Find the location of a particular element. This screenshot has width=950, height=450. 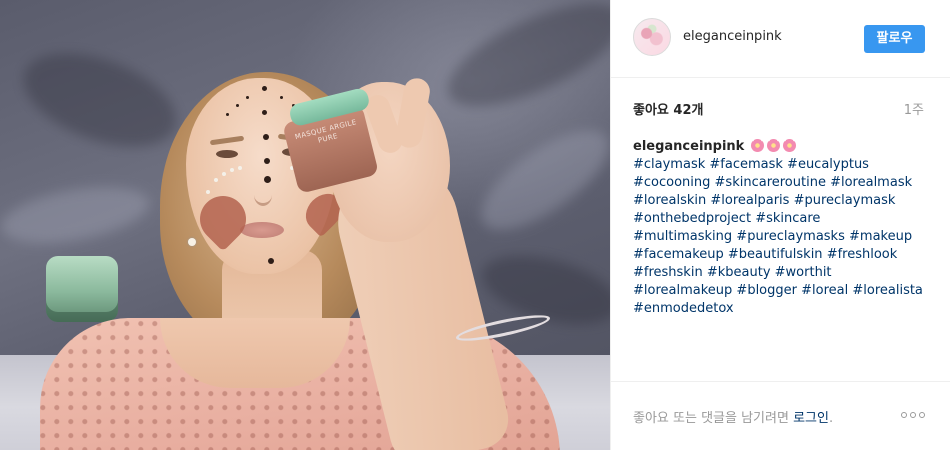

hashtag-link: #lorealparis is located at coordinates (749, 200).